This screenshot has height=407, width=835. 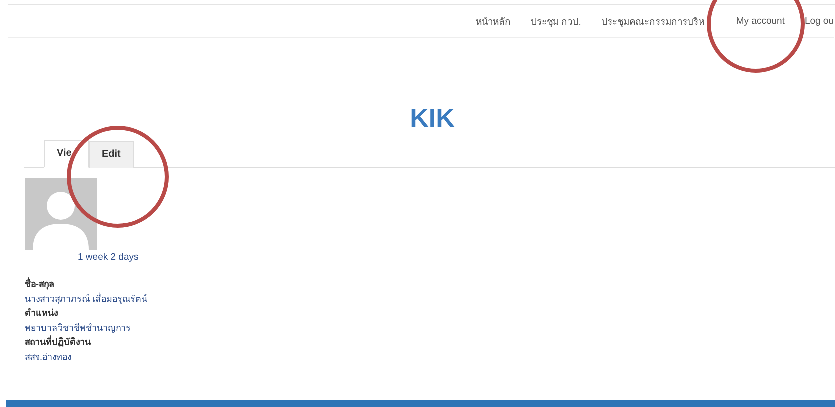 What do you see at coordinates (111, 154) in the screenshot?
I see `tab: Edit` at bounding box center [111, 154].